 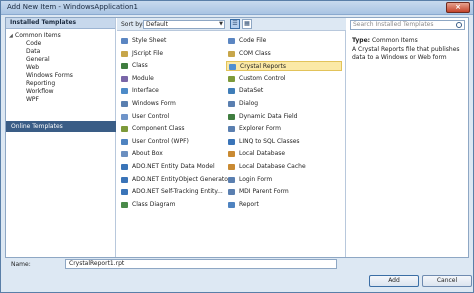 What do you see at coordinates (38, 60) in the screenshot?
I see `tree-node-general: General` at bounding box center [38, 60].